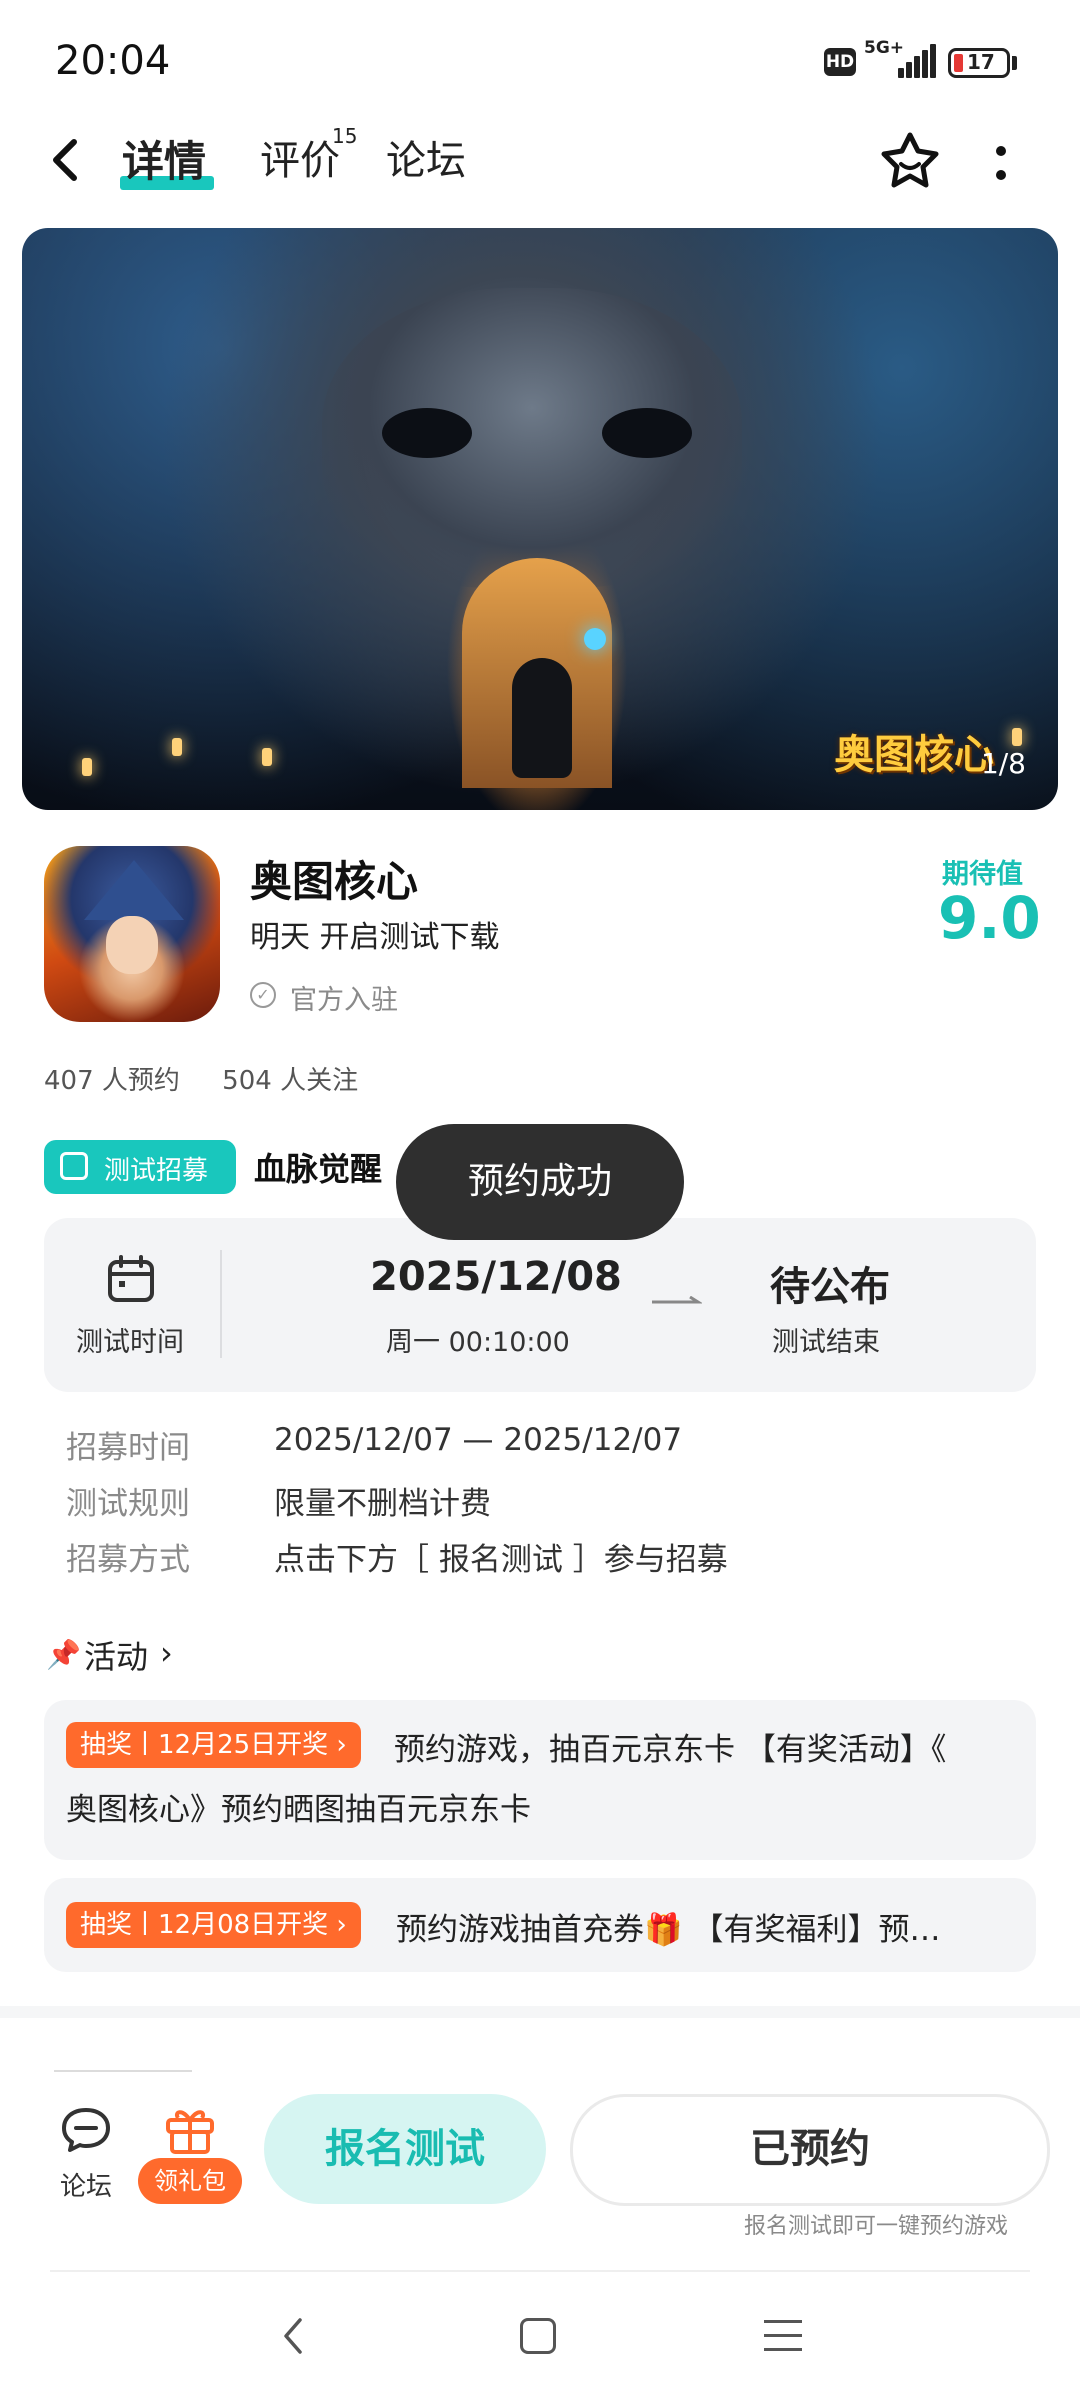  Describe the element at coordinates (86, 2184) in the screenshot. I see `forum-label: 论坛` at that location.